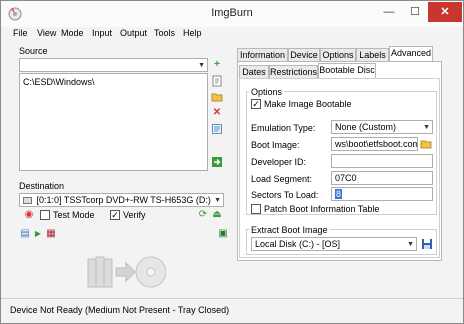 The height and width of the screenshot is (324, 464). I want to click on add-file-icon: +, so click(217, 65).